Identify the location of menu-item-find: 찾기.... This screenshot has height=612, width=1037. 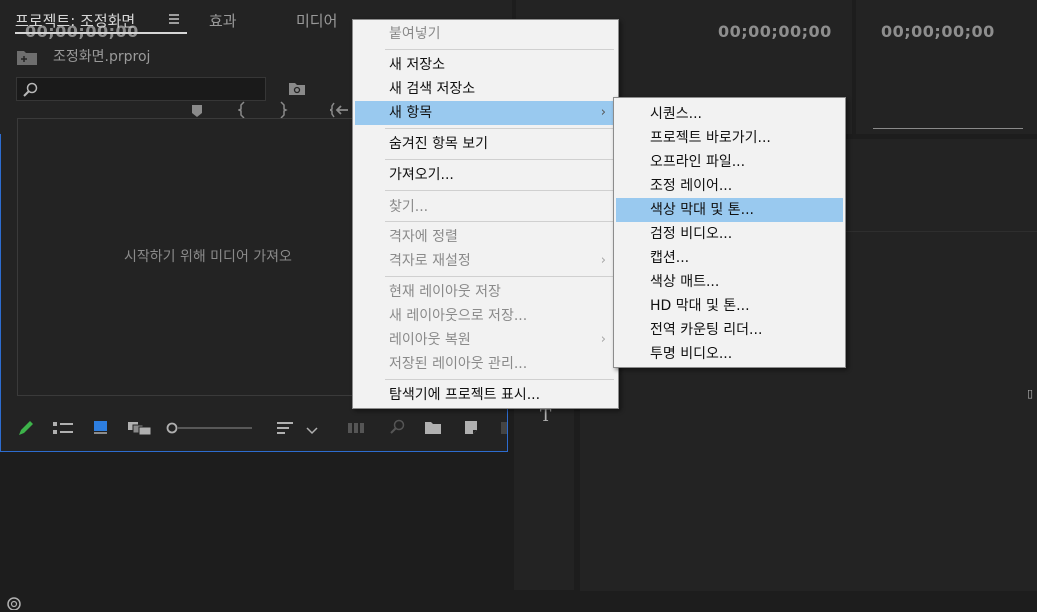
(485, 207).